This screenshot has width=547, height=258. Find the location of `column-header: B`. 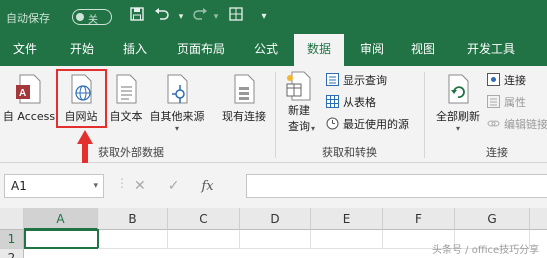

column-header: B is located at coordinates (133, 219).